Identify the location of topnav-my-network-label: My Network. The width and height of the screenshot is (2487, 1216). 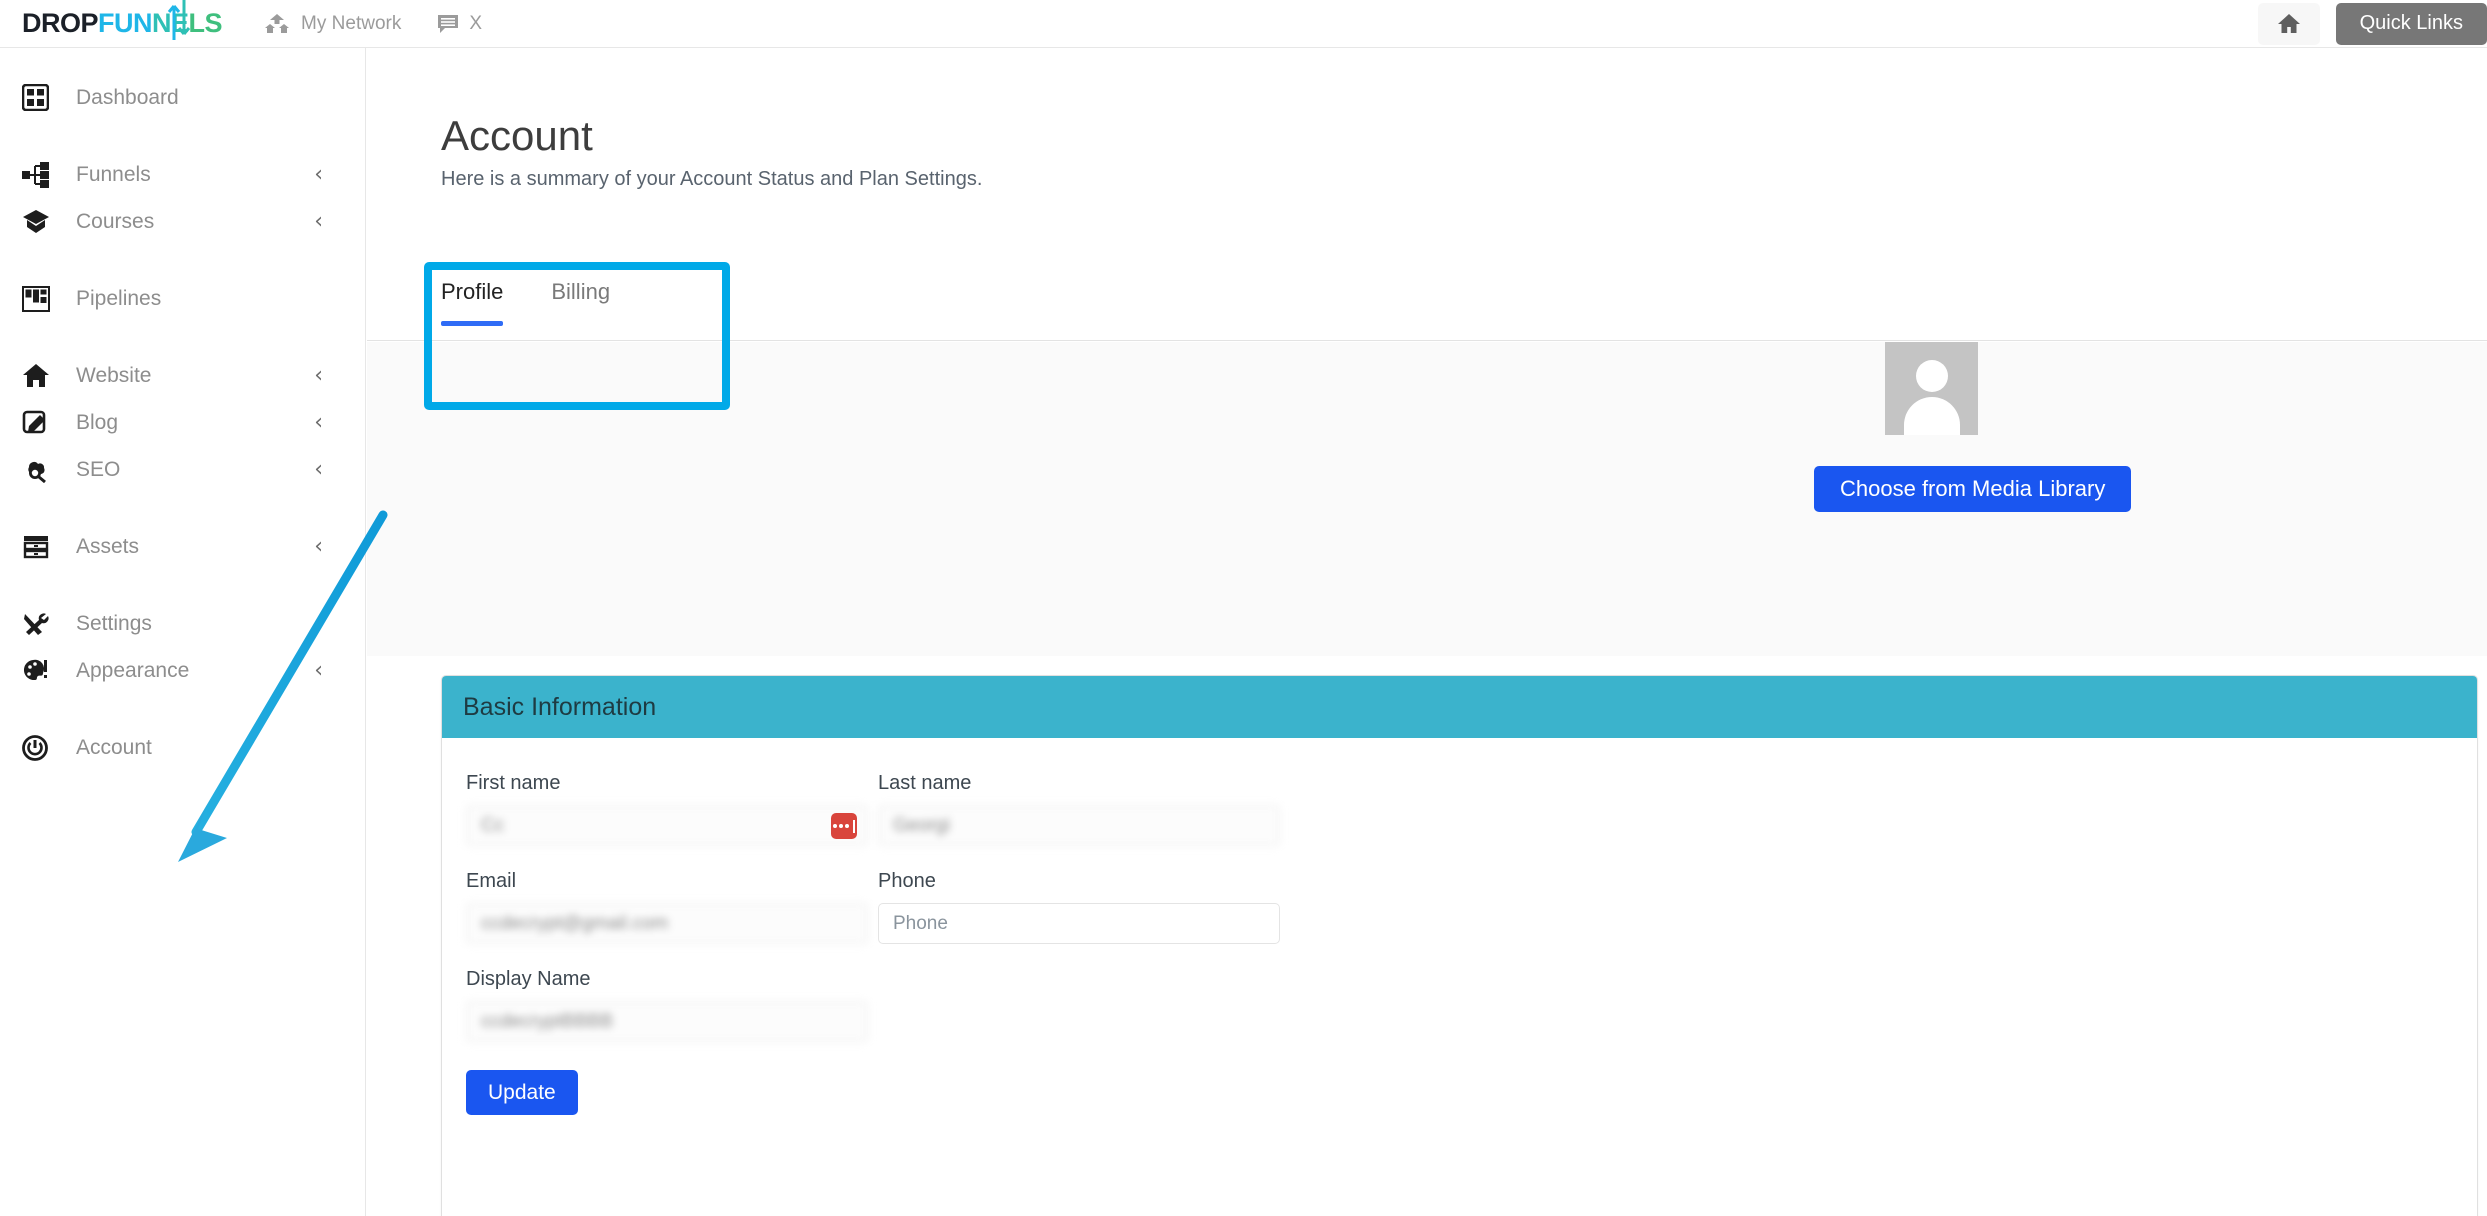
(351, 23).